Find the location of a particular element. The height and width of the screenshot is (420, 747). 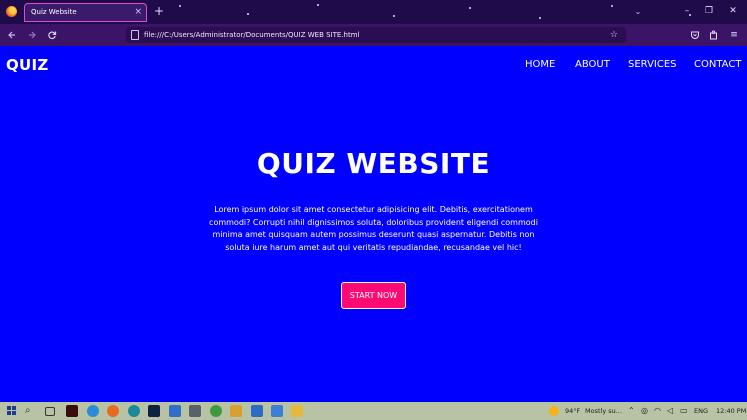

wifi-icon: ◠ is located at coordinates (657, 411).